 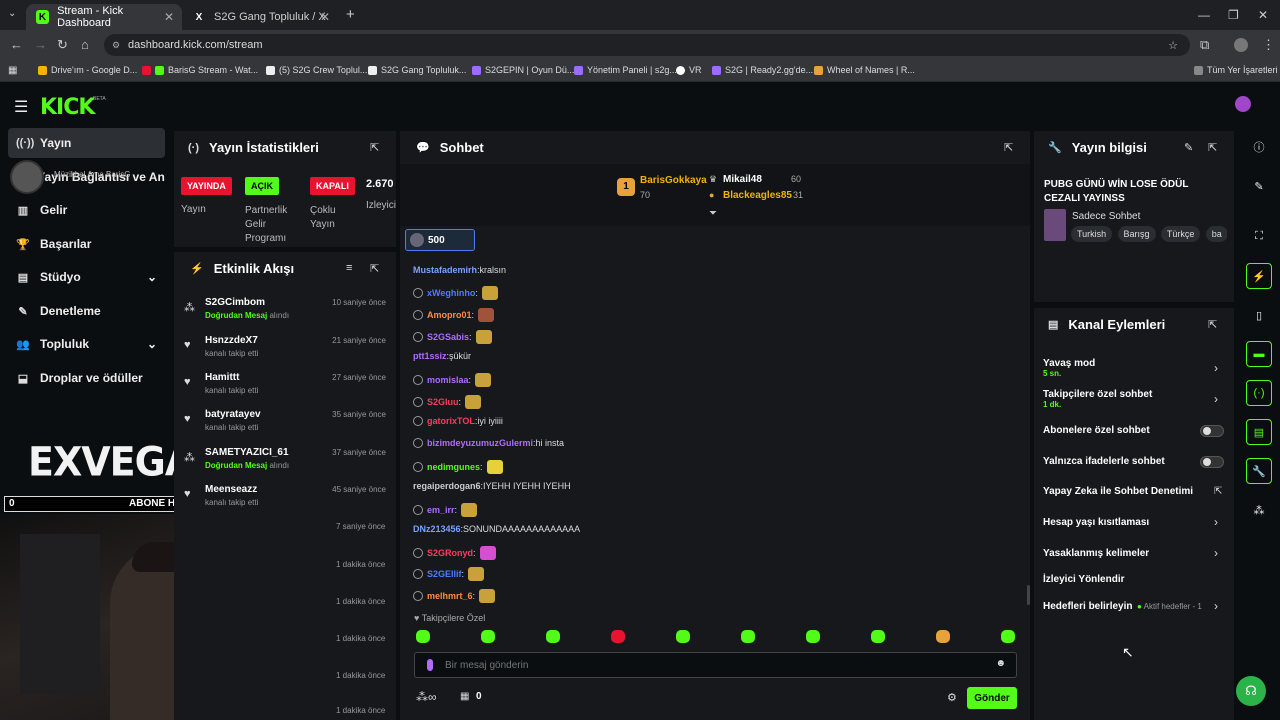 I want to click on chat-username: em_irr, so click(x=441, y=510).